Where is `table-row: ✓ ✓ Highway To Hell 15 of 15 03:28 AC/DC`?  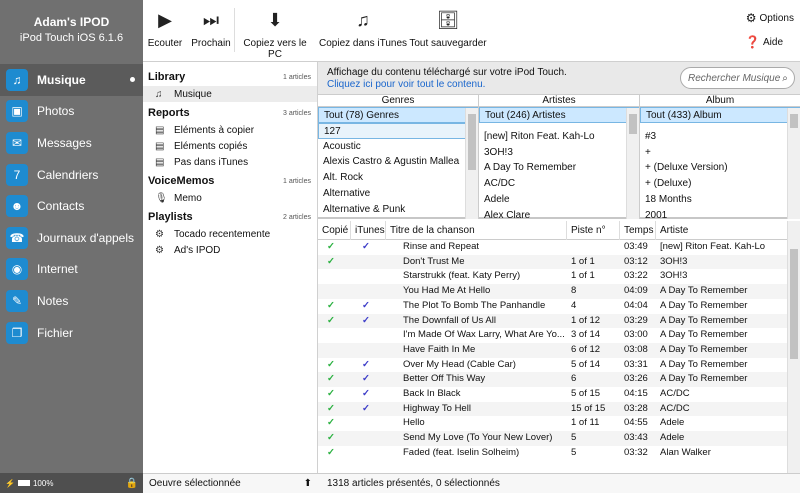 table-row: ✓ ✓ Highway To Hell 15 of 15 03:28 AC/DC is located at coordinates (552, 409).